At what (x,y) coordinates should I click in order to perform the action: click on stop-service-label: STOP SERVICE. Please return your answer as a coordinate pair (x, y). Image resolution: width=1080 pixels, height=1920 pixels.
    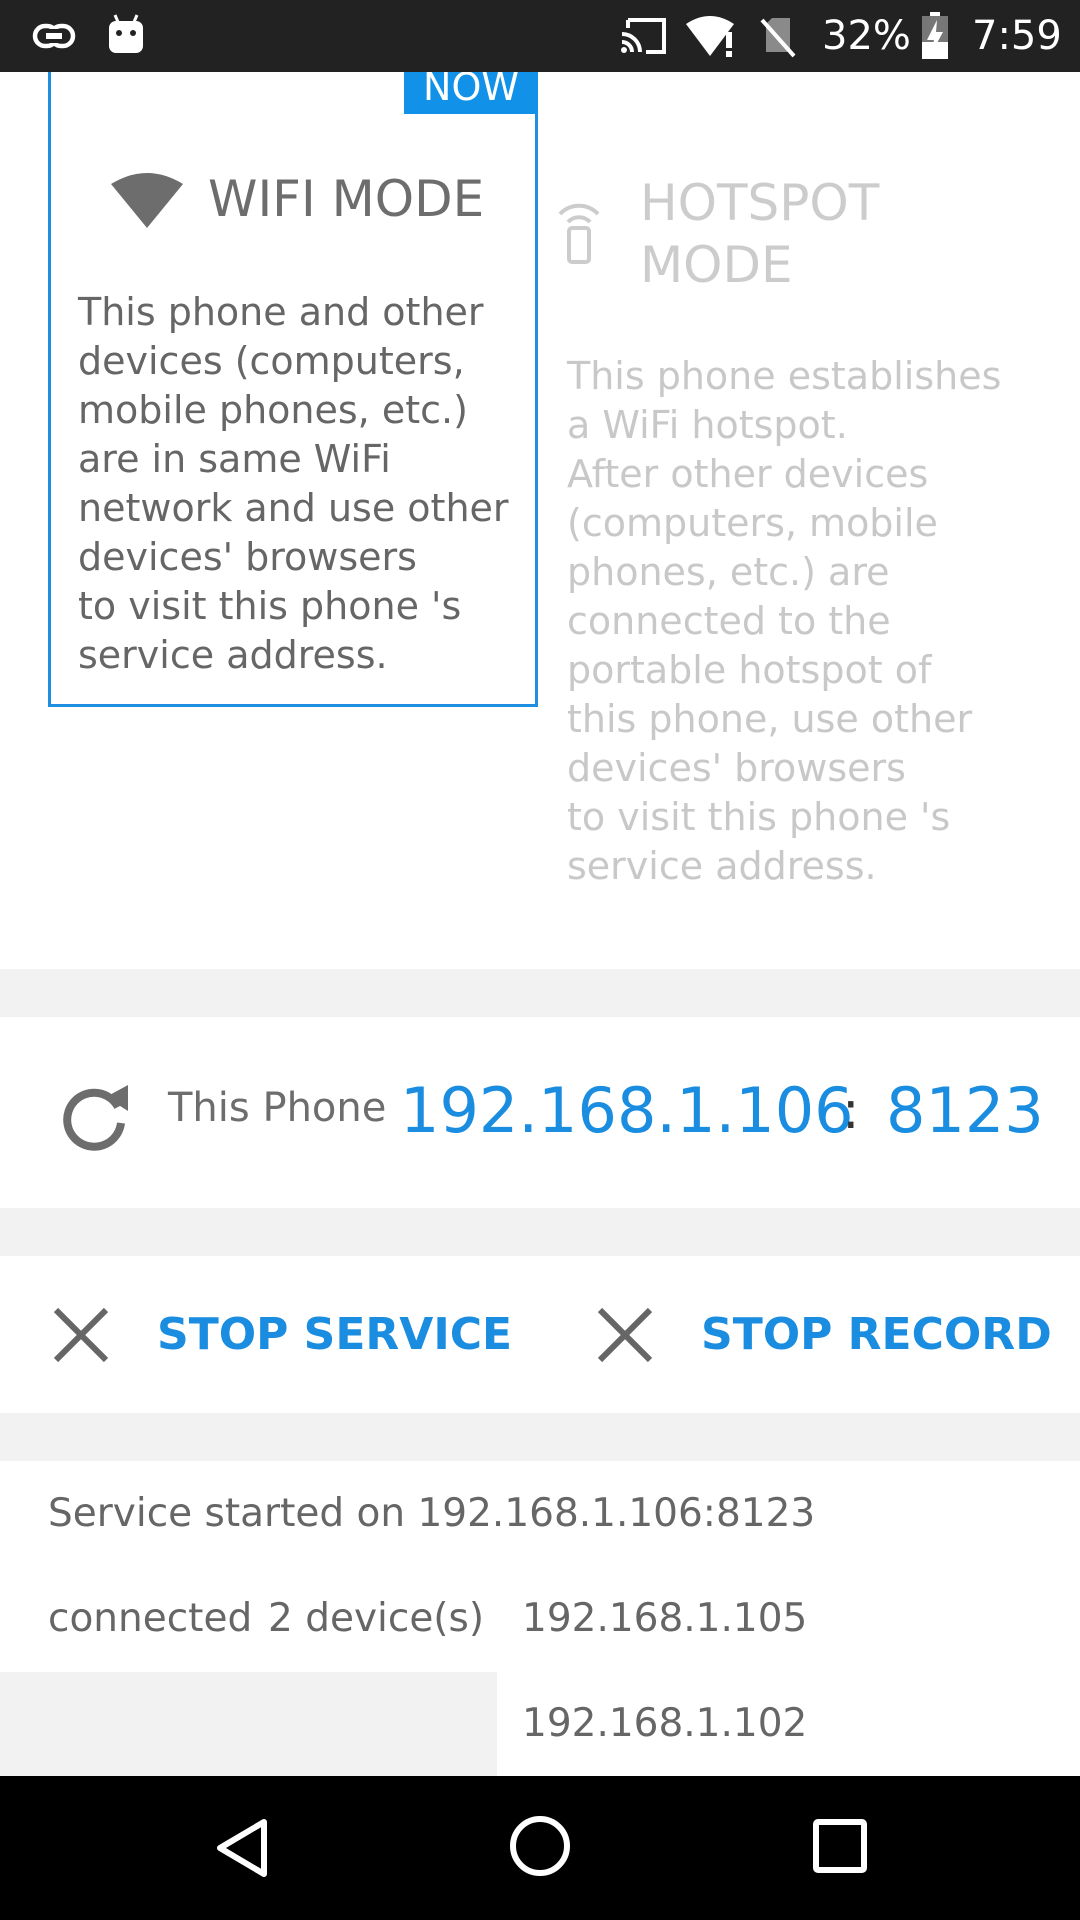
    Looking at the image, I should click on (335, 1334).